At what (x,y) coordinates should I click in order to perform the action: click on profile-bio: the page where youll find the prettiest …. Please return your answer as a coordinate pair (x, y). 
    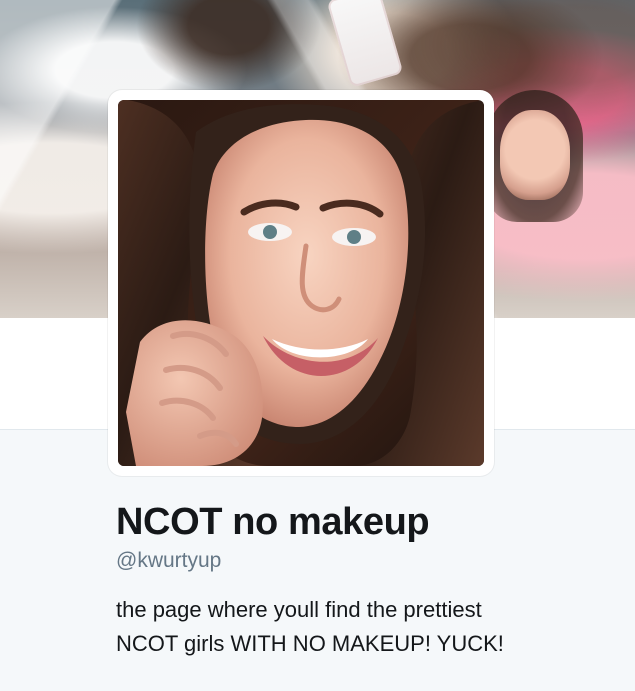
    Looking at the image, I should click on (310, 626).